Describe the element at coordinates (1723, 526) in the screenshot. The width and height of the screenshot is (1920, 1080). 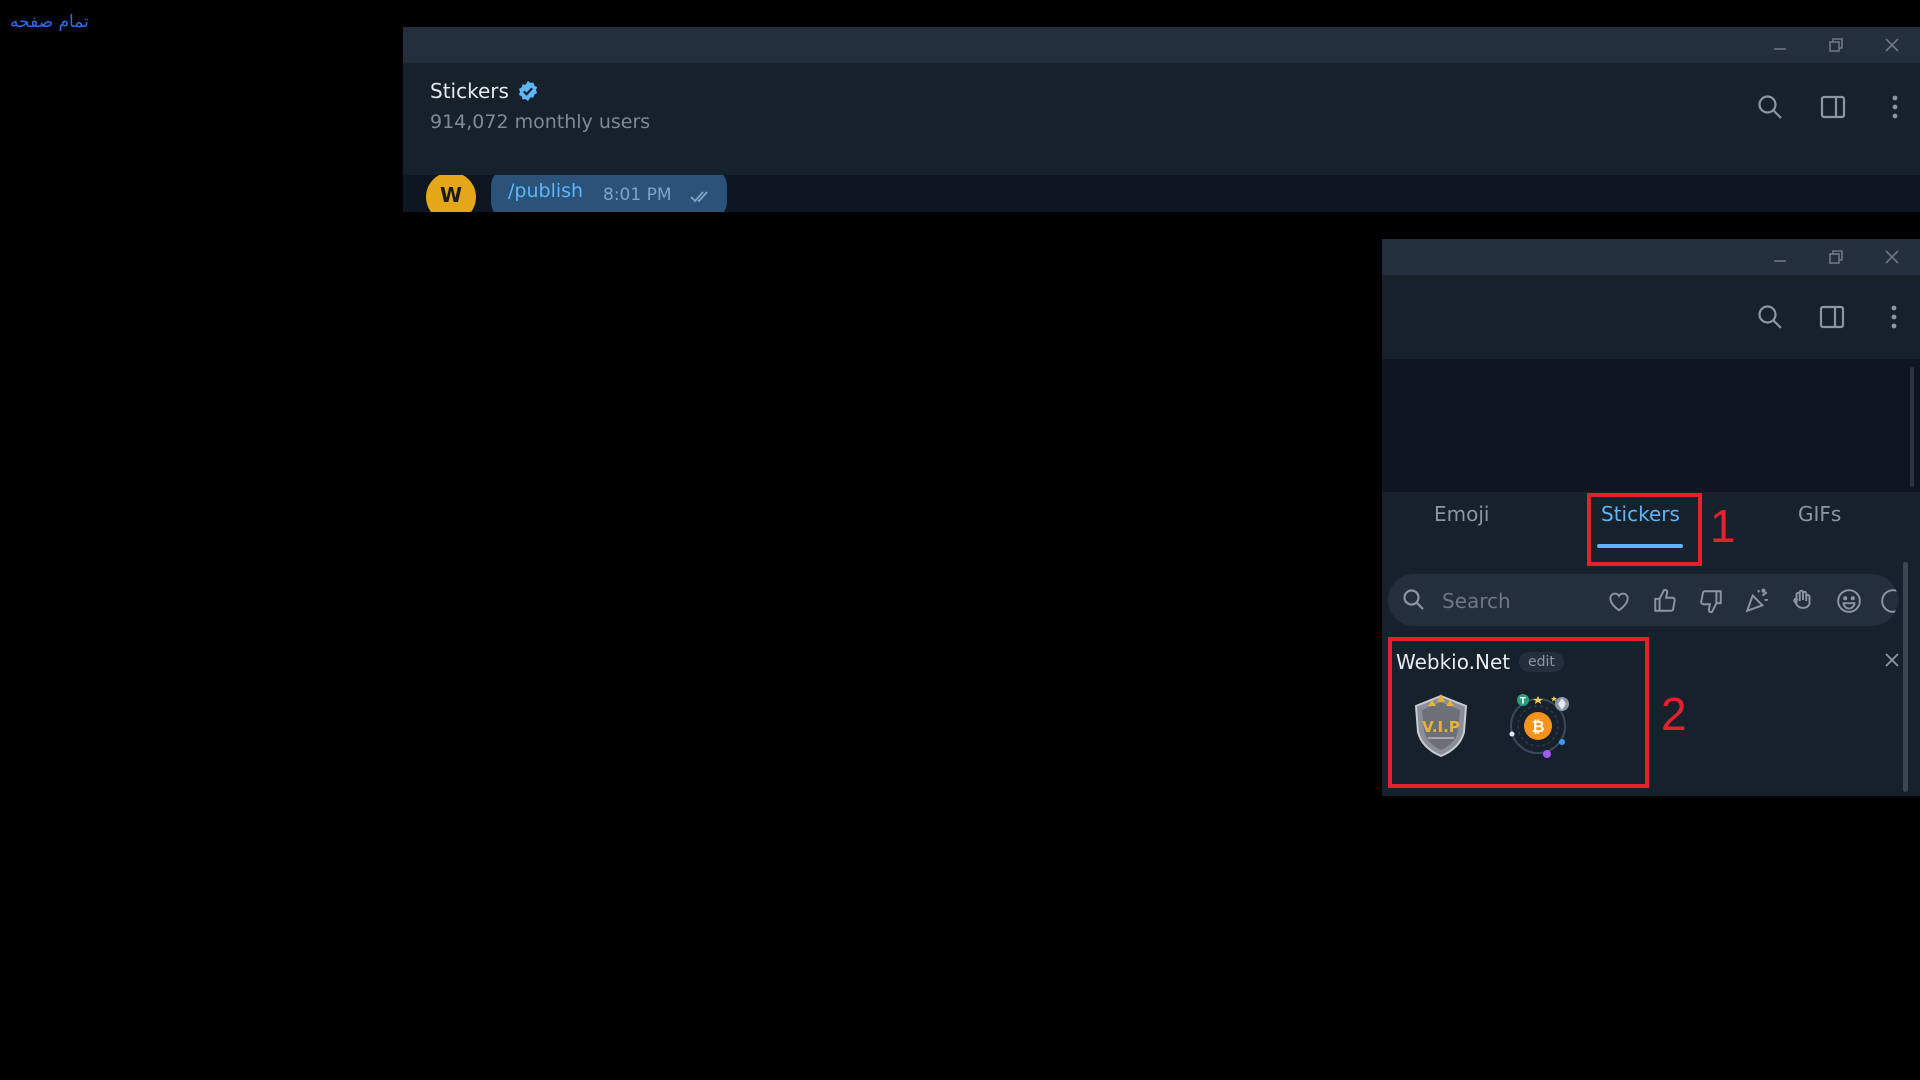
I see `annotation-number-1: 1` at that location.